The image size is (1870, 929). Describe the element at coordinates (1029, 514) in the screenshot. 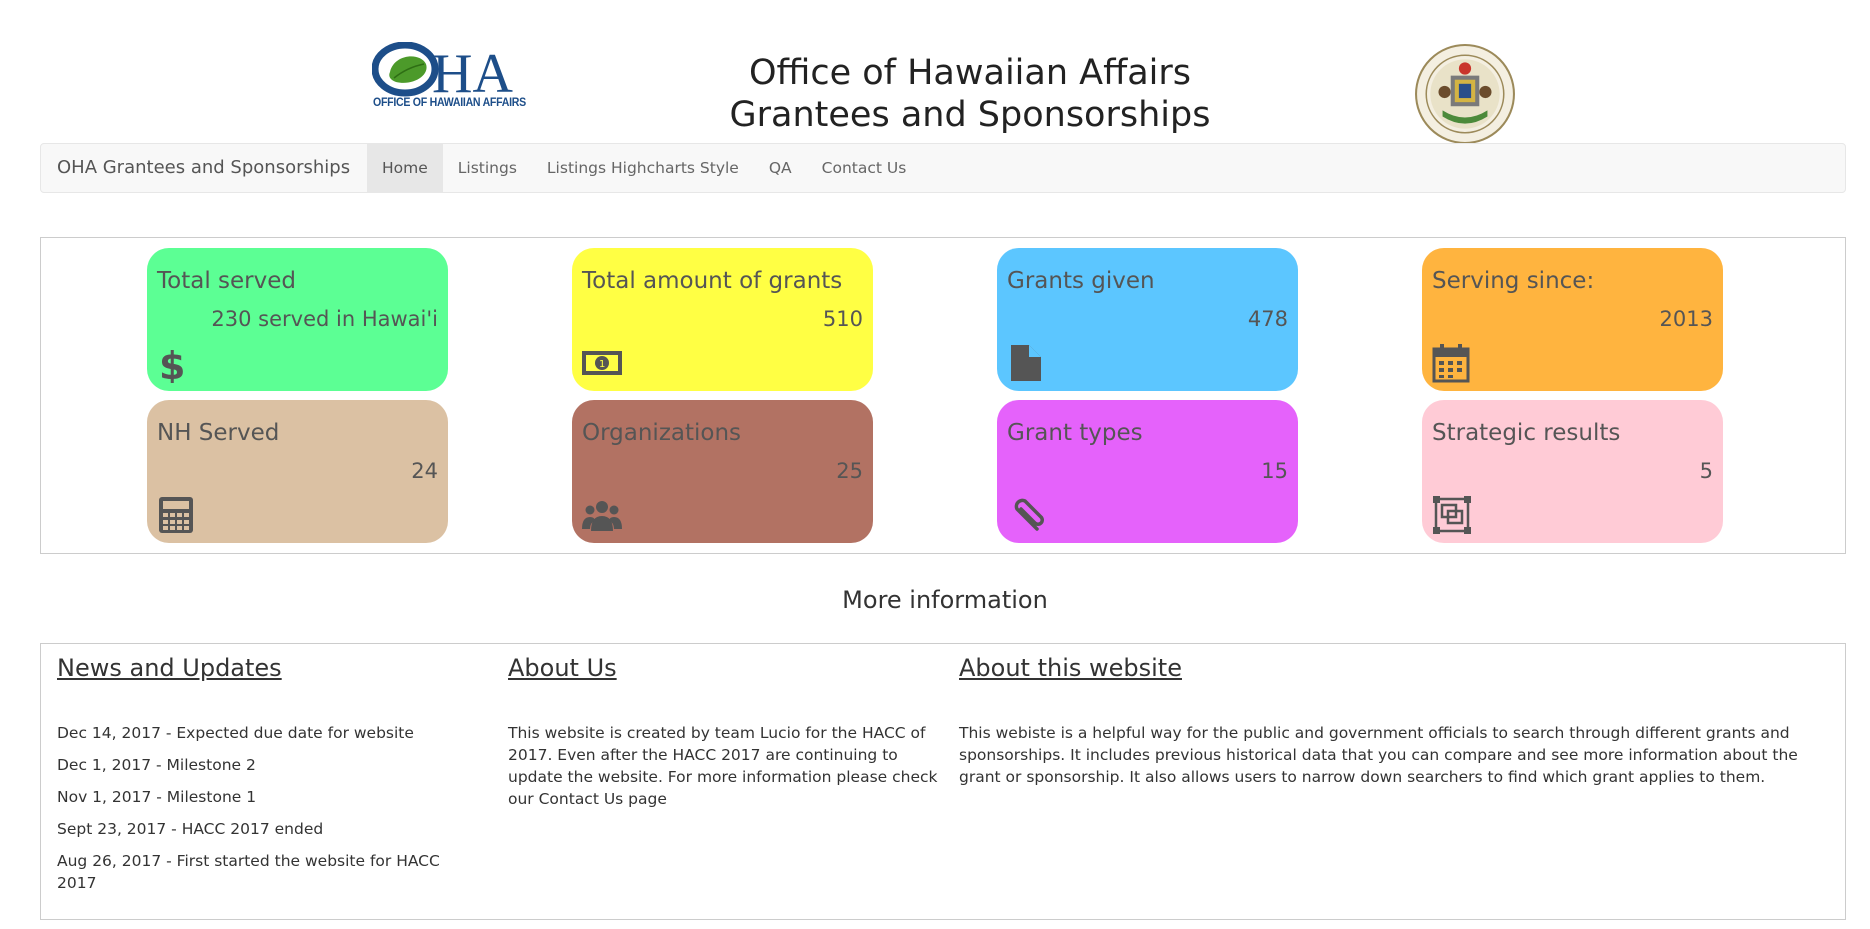

I see `paperclip-icon` at that location.